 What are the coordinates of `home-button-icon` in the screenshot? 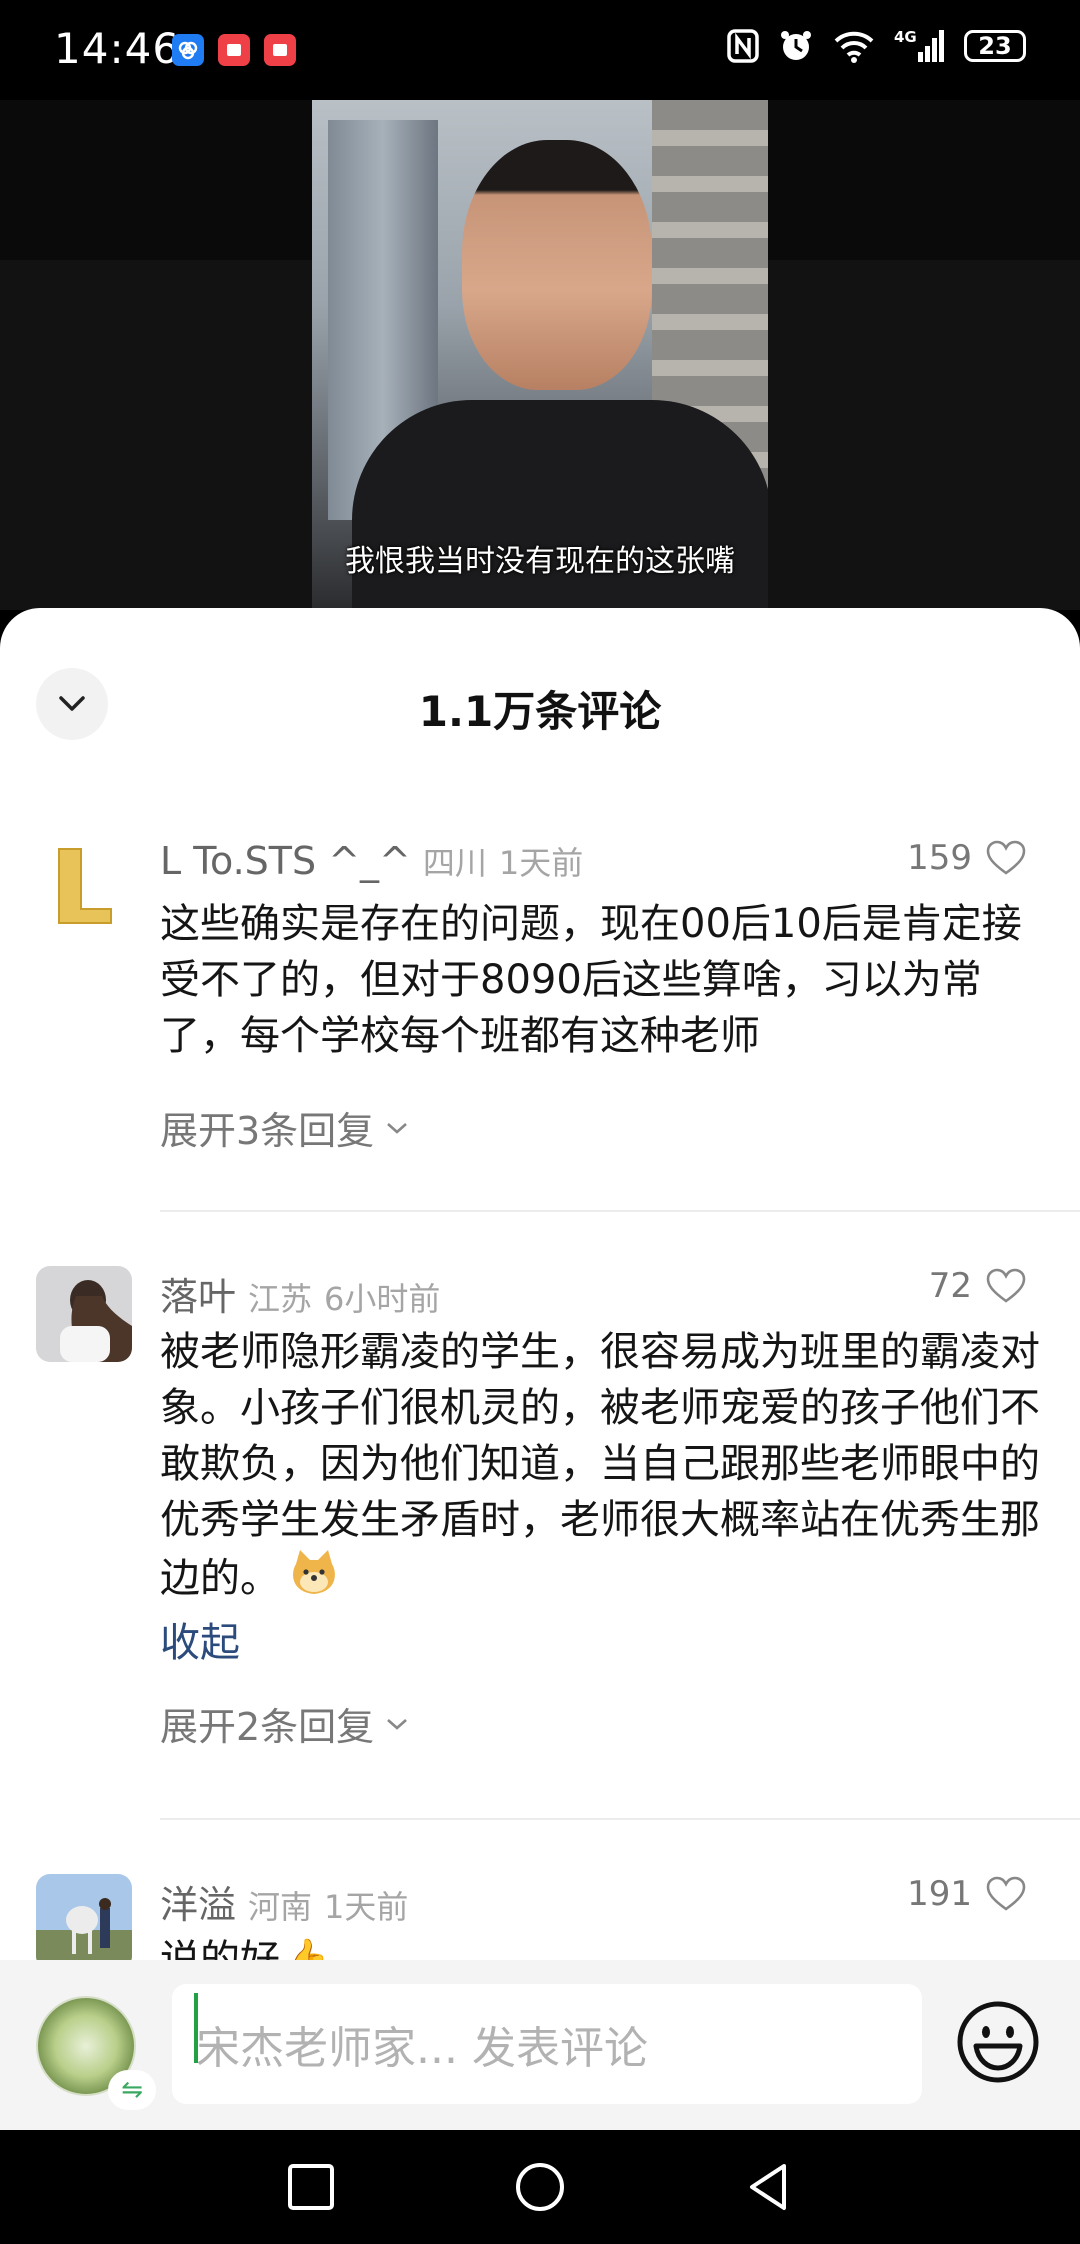 It's located at (540, 2187).